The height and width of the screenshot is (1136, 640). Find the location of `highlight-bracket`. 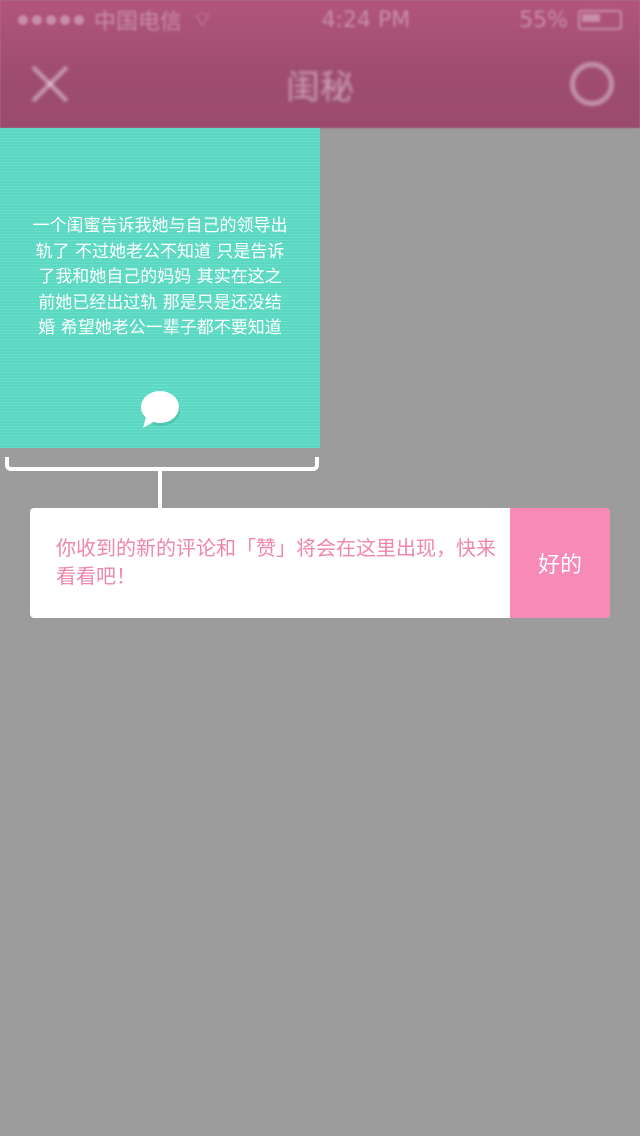

highlight-bracket is located at coordinates (162, 464).